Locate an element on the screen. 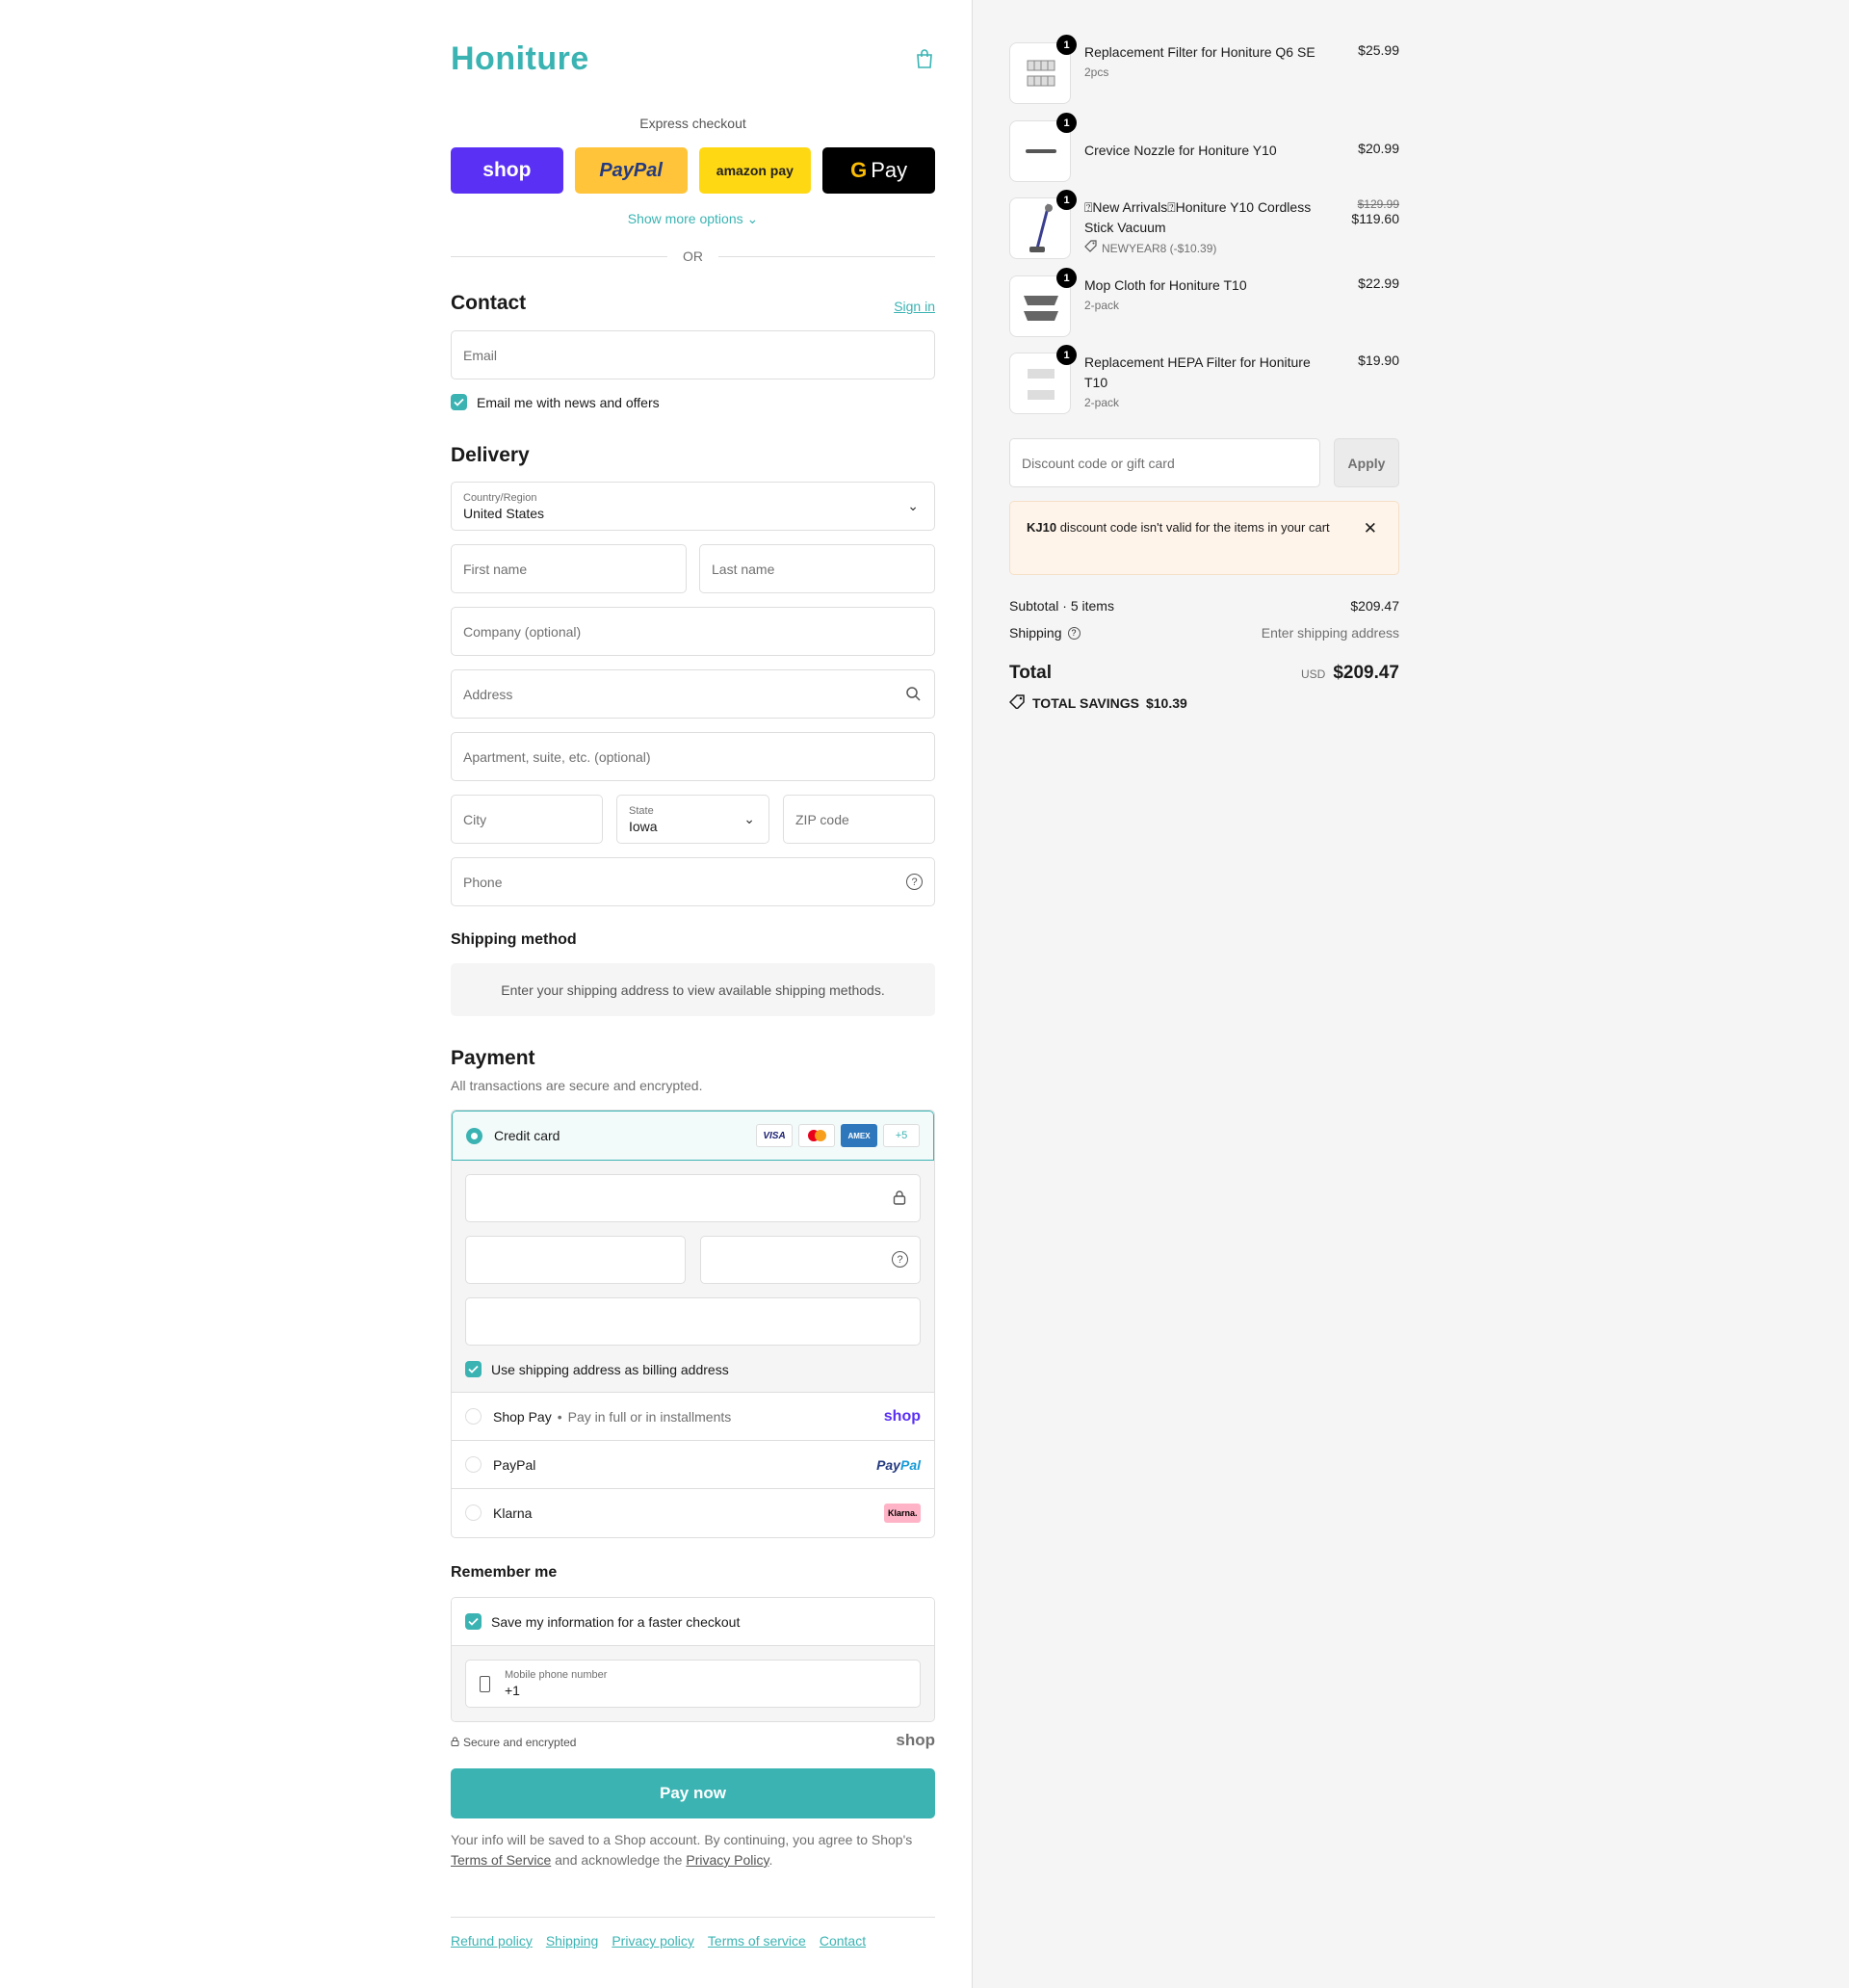 The width and height of the screenshot is (1849, 1988). footer-refund-policy-link: Refund policy is located at coordinates (492, 1941).